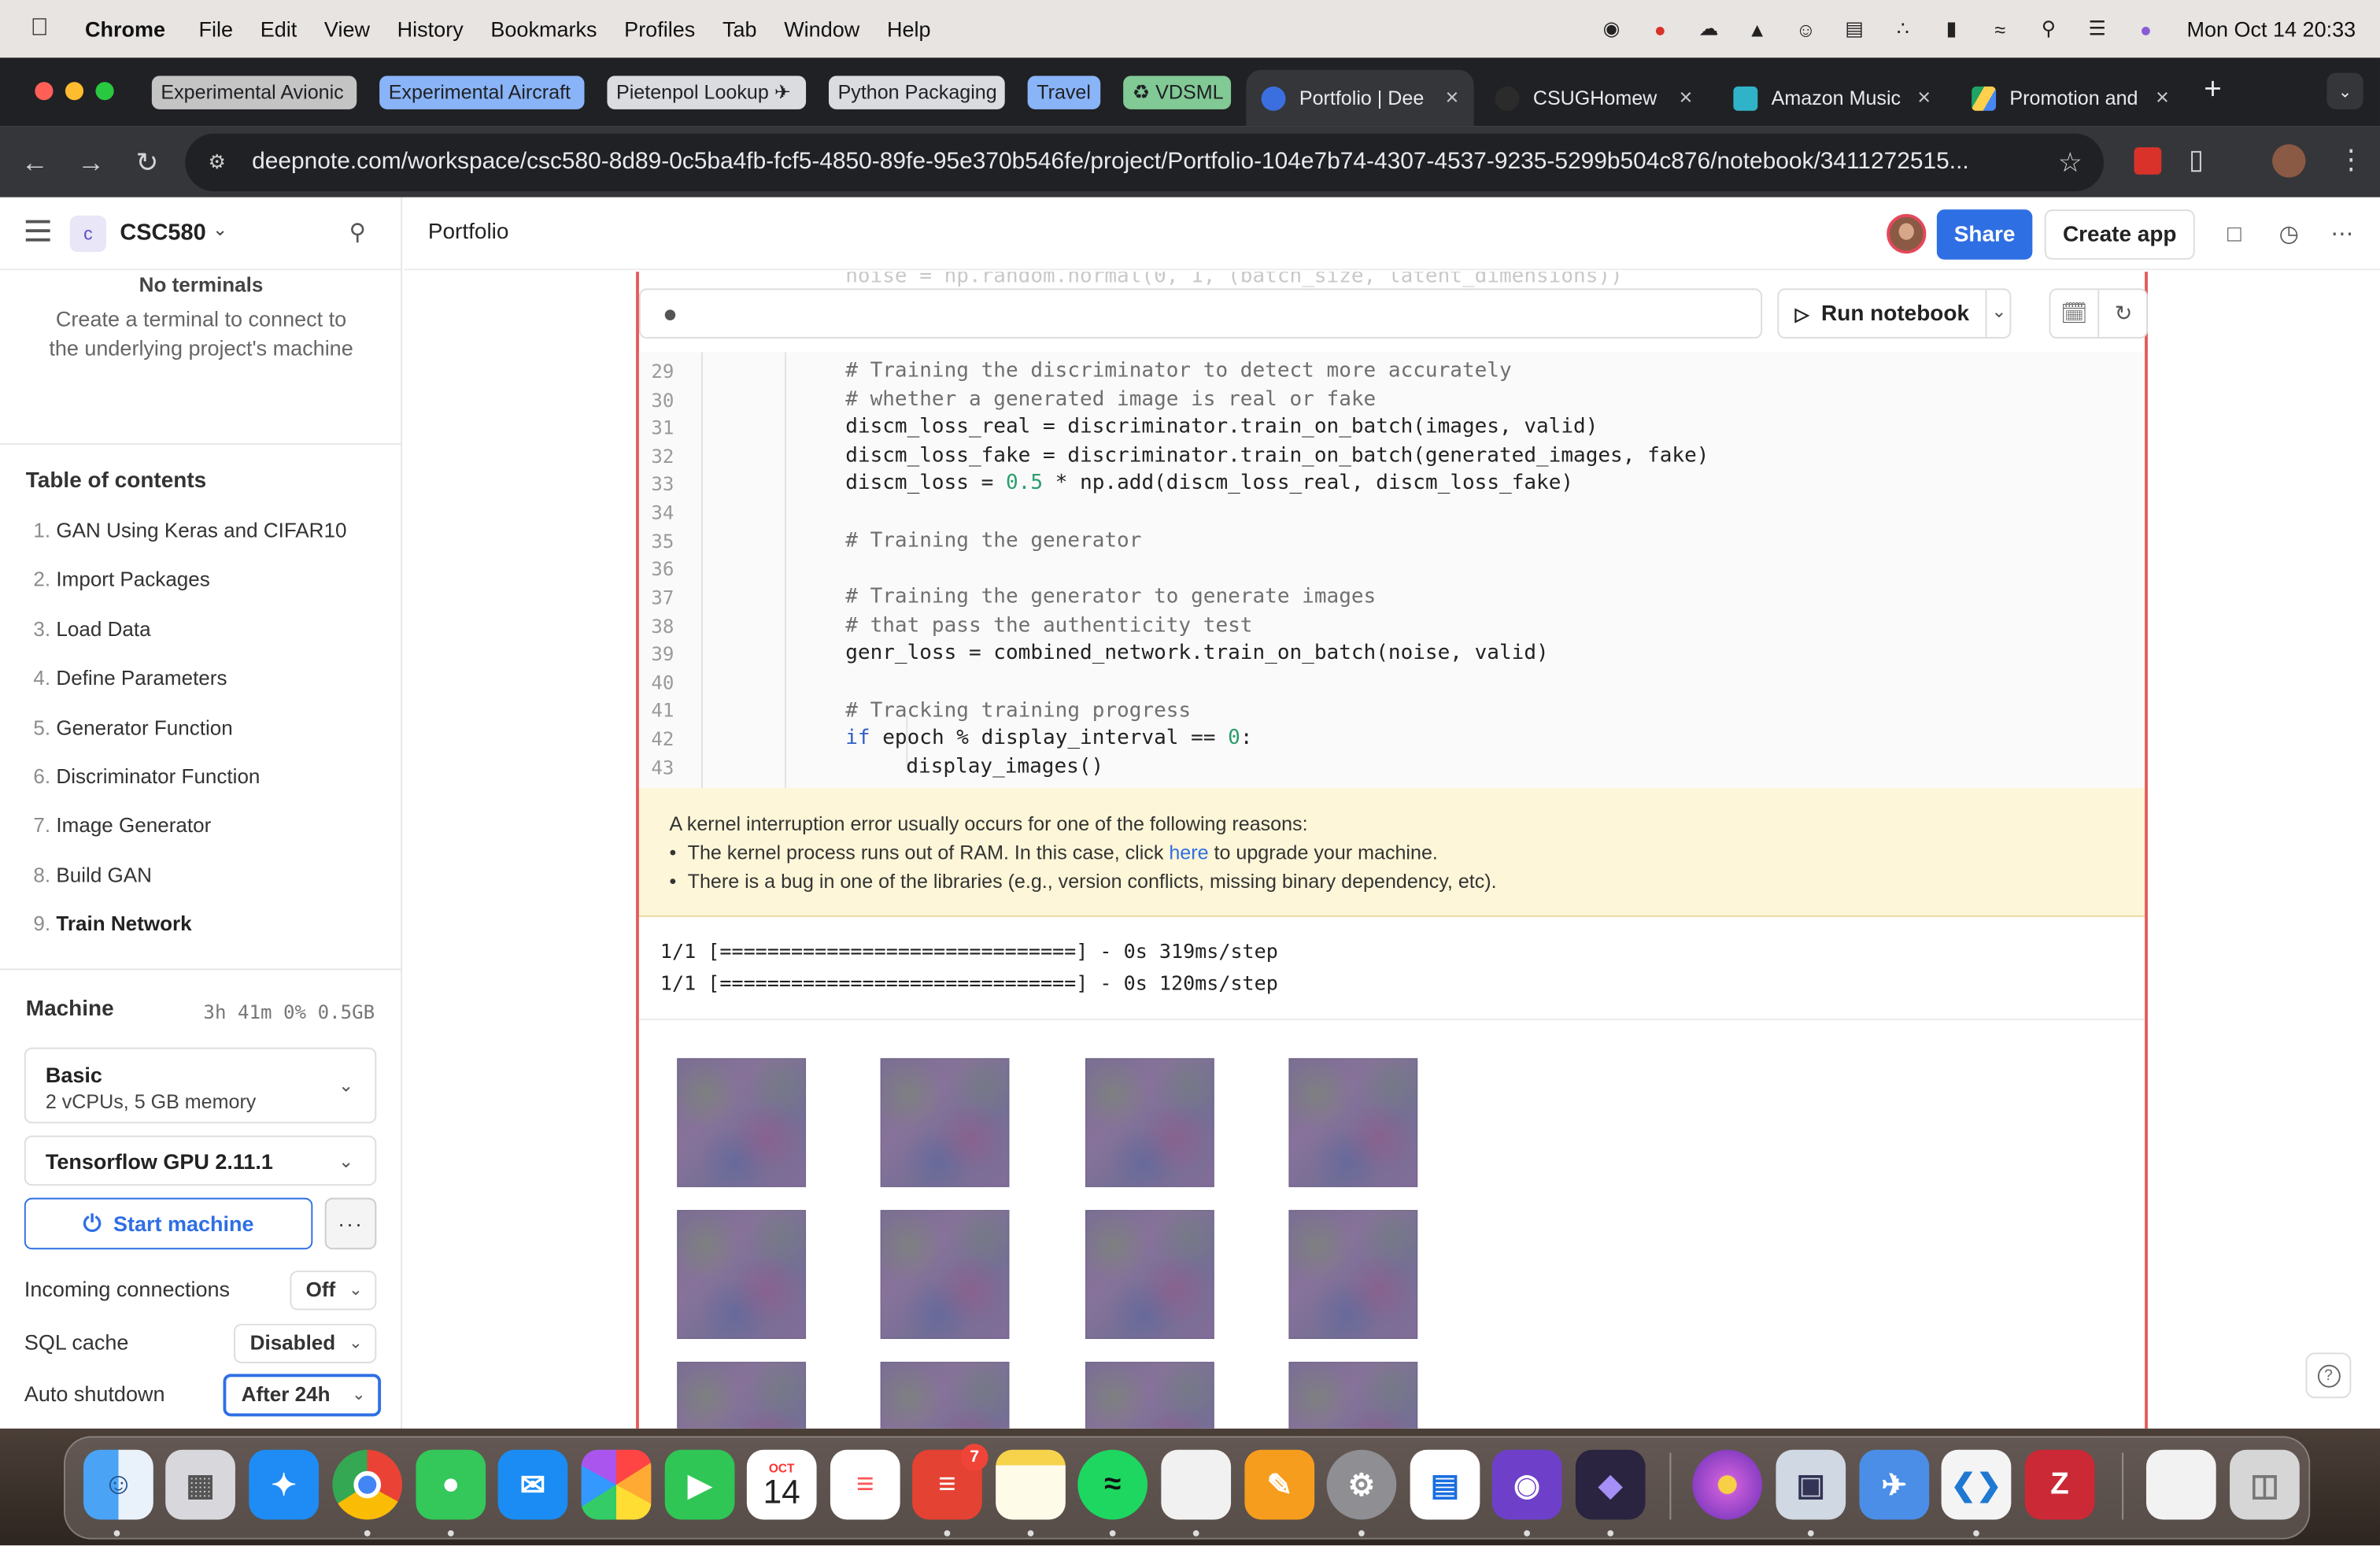 The width and height of the screenshot is (2380, 1546). I want to click on window-minimize-button, so click(74, 91).